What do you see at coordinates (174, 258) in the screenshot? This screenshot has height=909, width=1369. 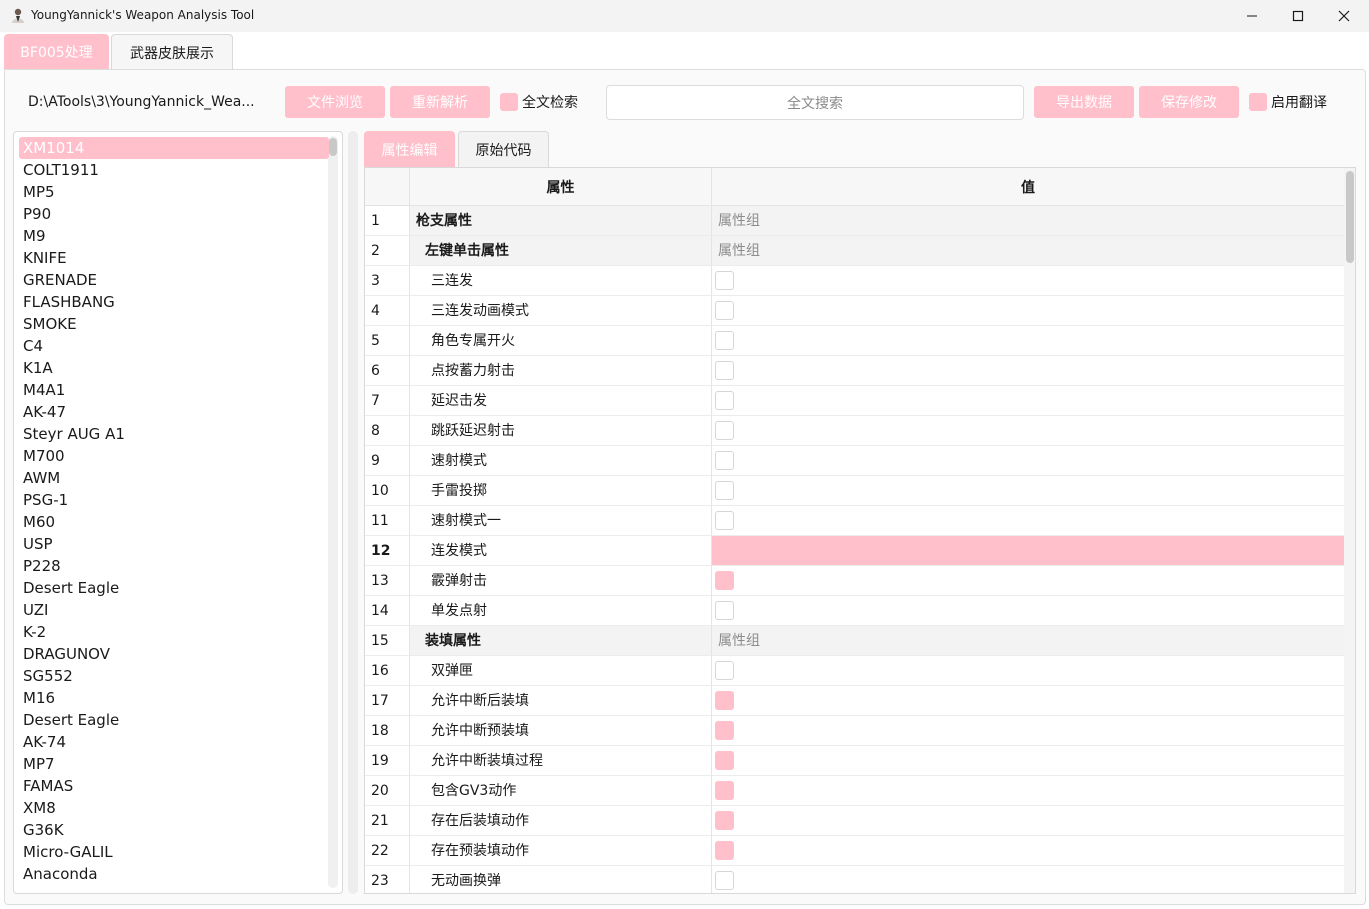 I see `weapon-list-item: KNIFE` at bounding box center [174, 258].